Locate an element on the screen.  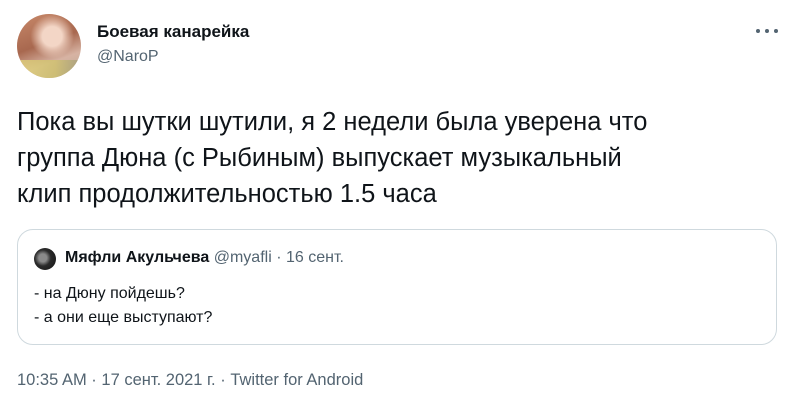
author-avatar is located at coordinates (49, 46).